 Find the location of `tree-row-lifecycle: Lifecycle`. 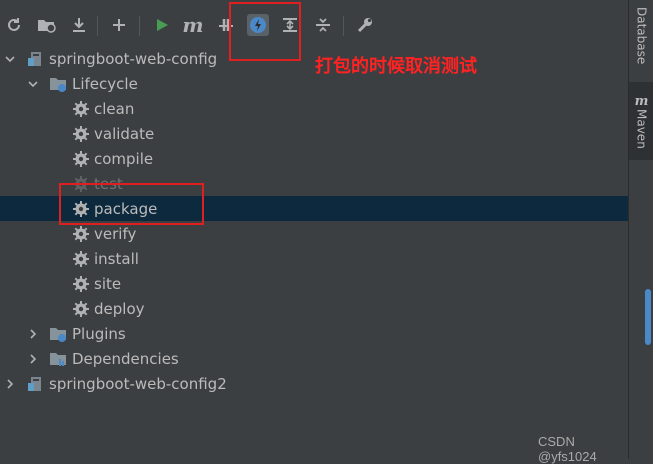

tree-row-lifecycle: Lifecycle is located at coordinates (314, 83).